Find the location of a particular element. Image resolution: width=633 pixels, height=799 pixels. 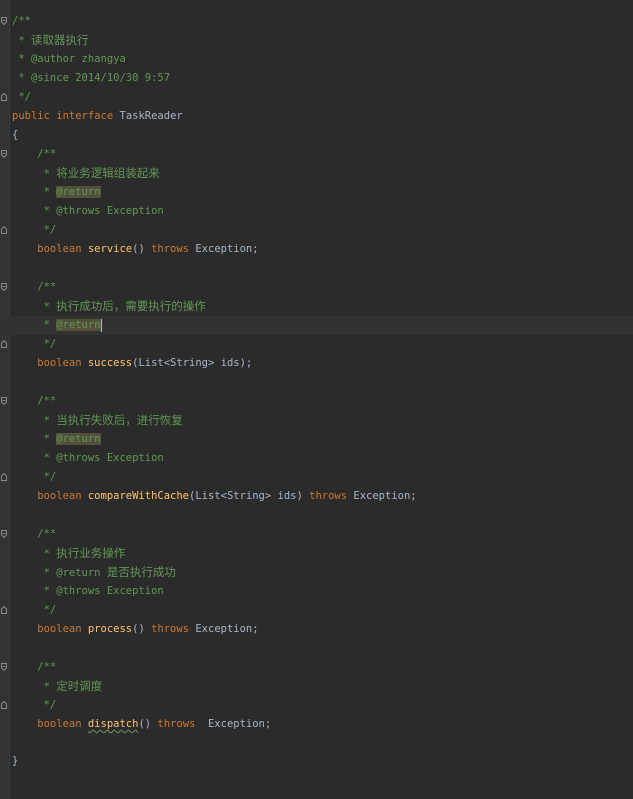

method-name: service is located at coordinates (110, 249).